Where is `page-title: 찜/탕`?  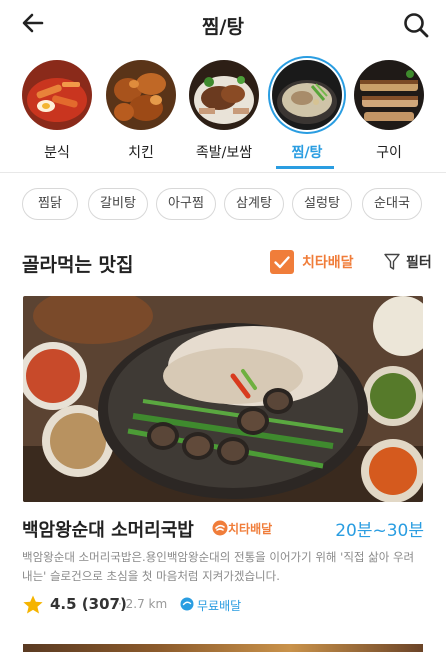
page-title: 찜/탕 is located at coordinates (223, 27).